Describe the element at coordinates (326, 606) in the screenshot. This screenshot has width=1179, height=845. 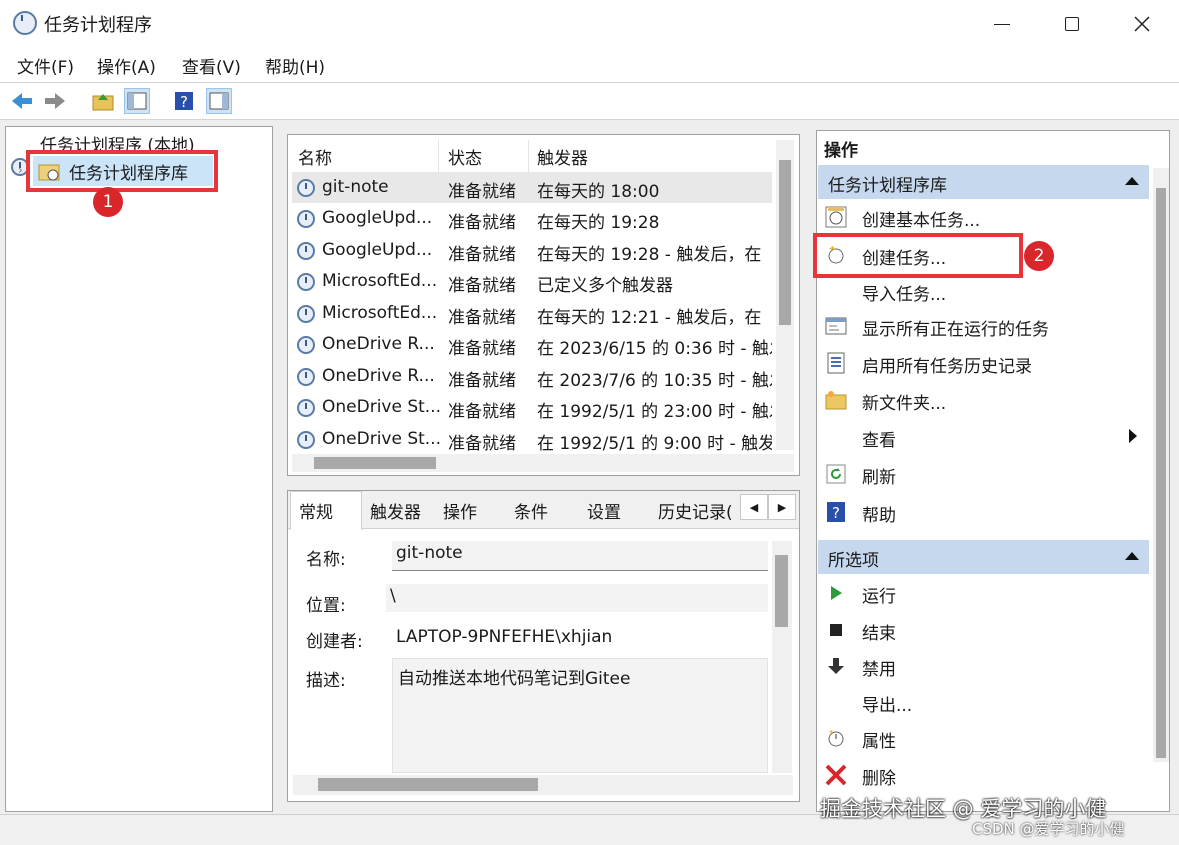
I see `location-label: 位置:` at that location.